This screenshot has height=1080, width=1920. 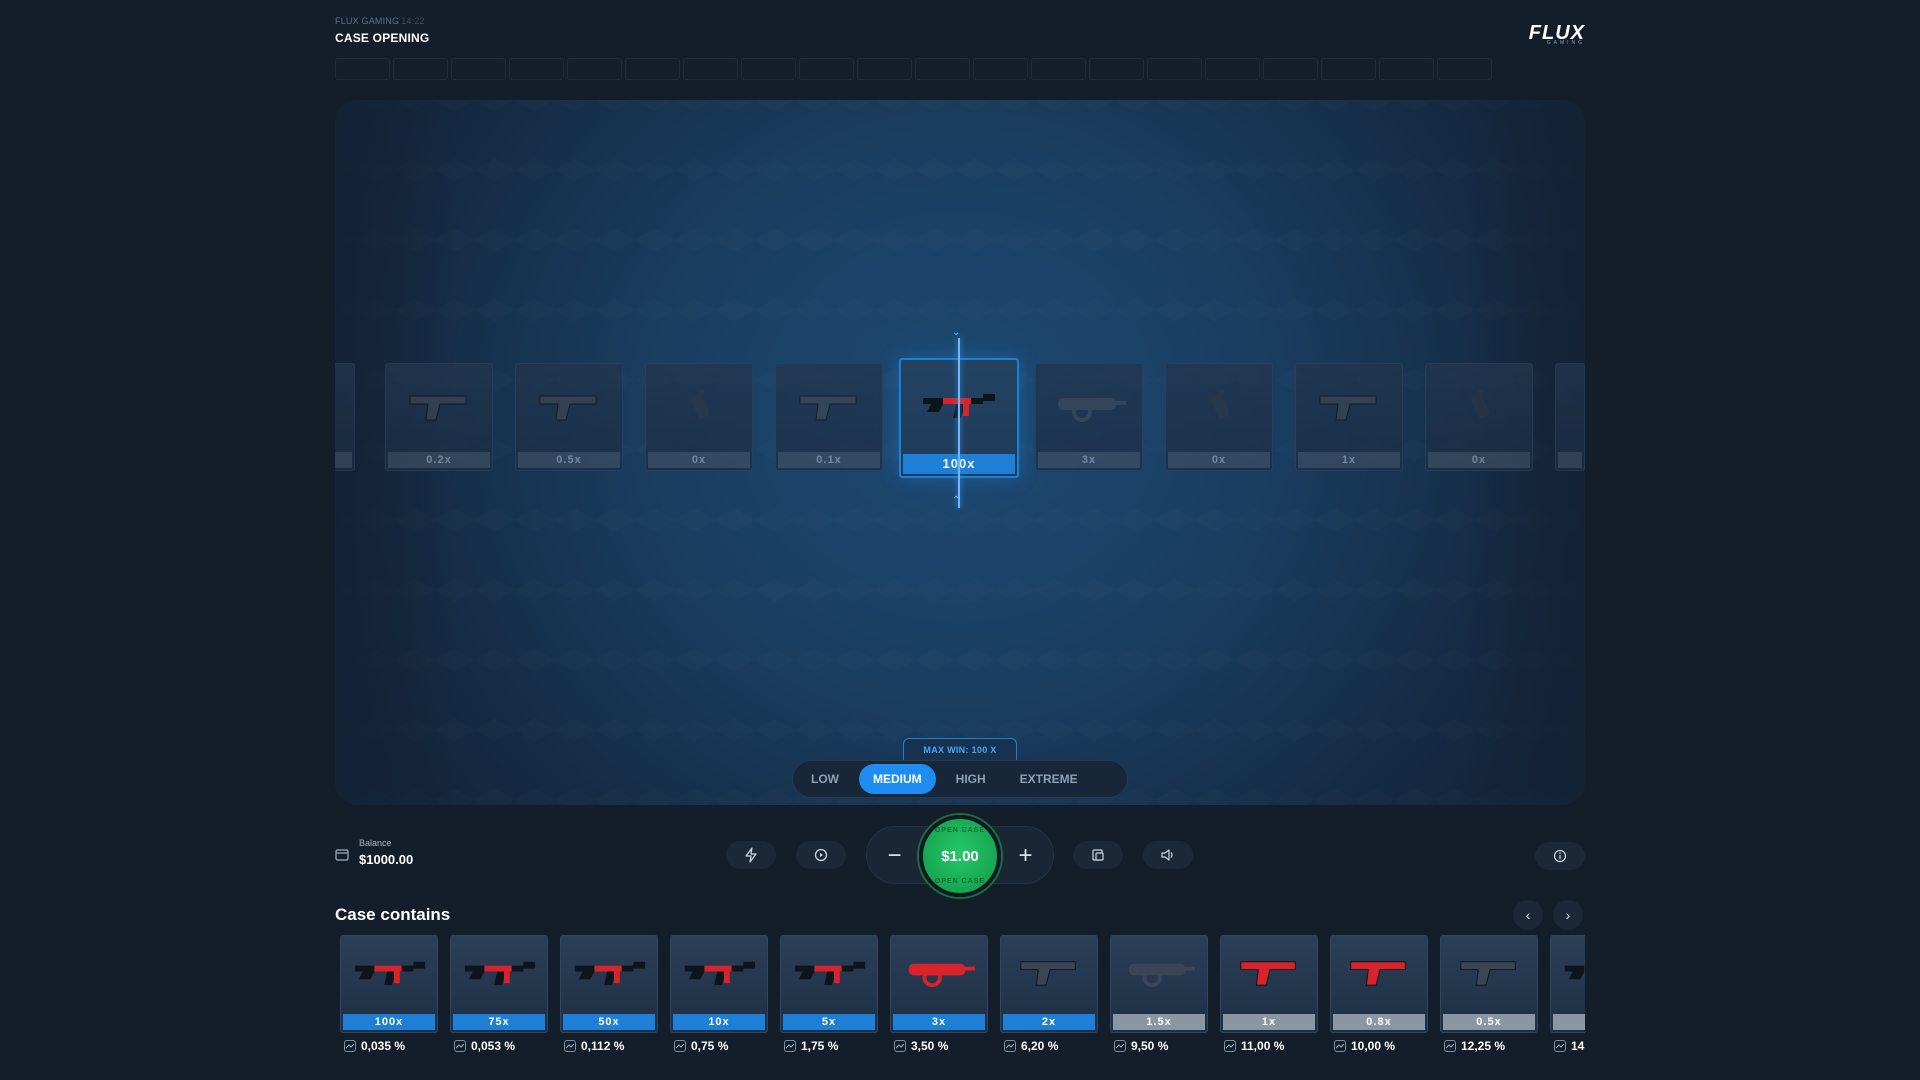 I want to click on case-item-odds: 10,00 %, so click(x=1381, y=1046).